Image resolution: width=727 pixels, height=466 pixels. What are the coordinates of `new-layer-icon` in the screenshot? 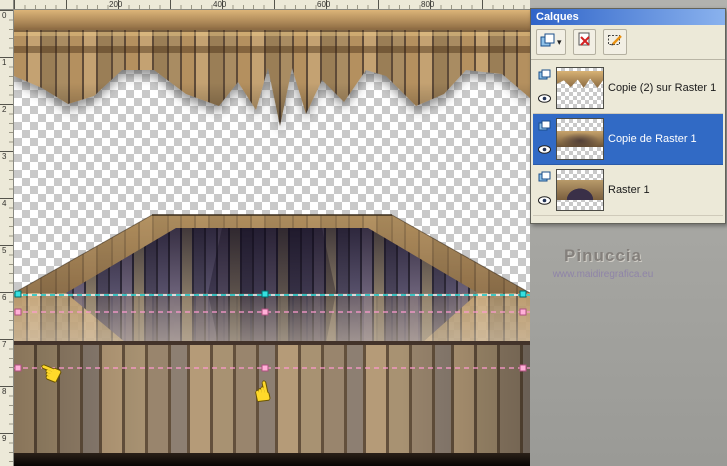 It's located at (547, 42).